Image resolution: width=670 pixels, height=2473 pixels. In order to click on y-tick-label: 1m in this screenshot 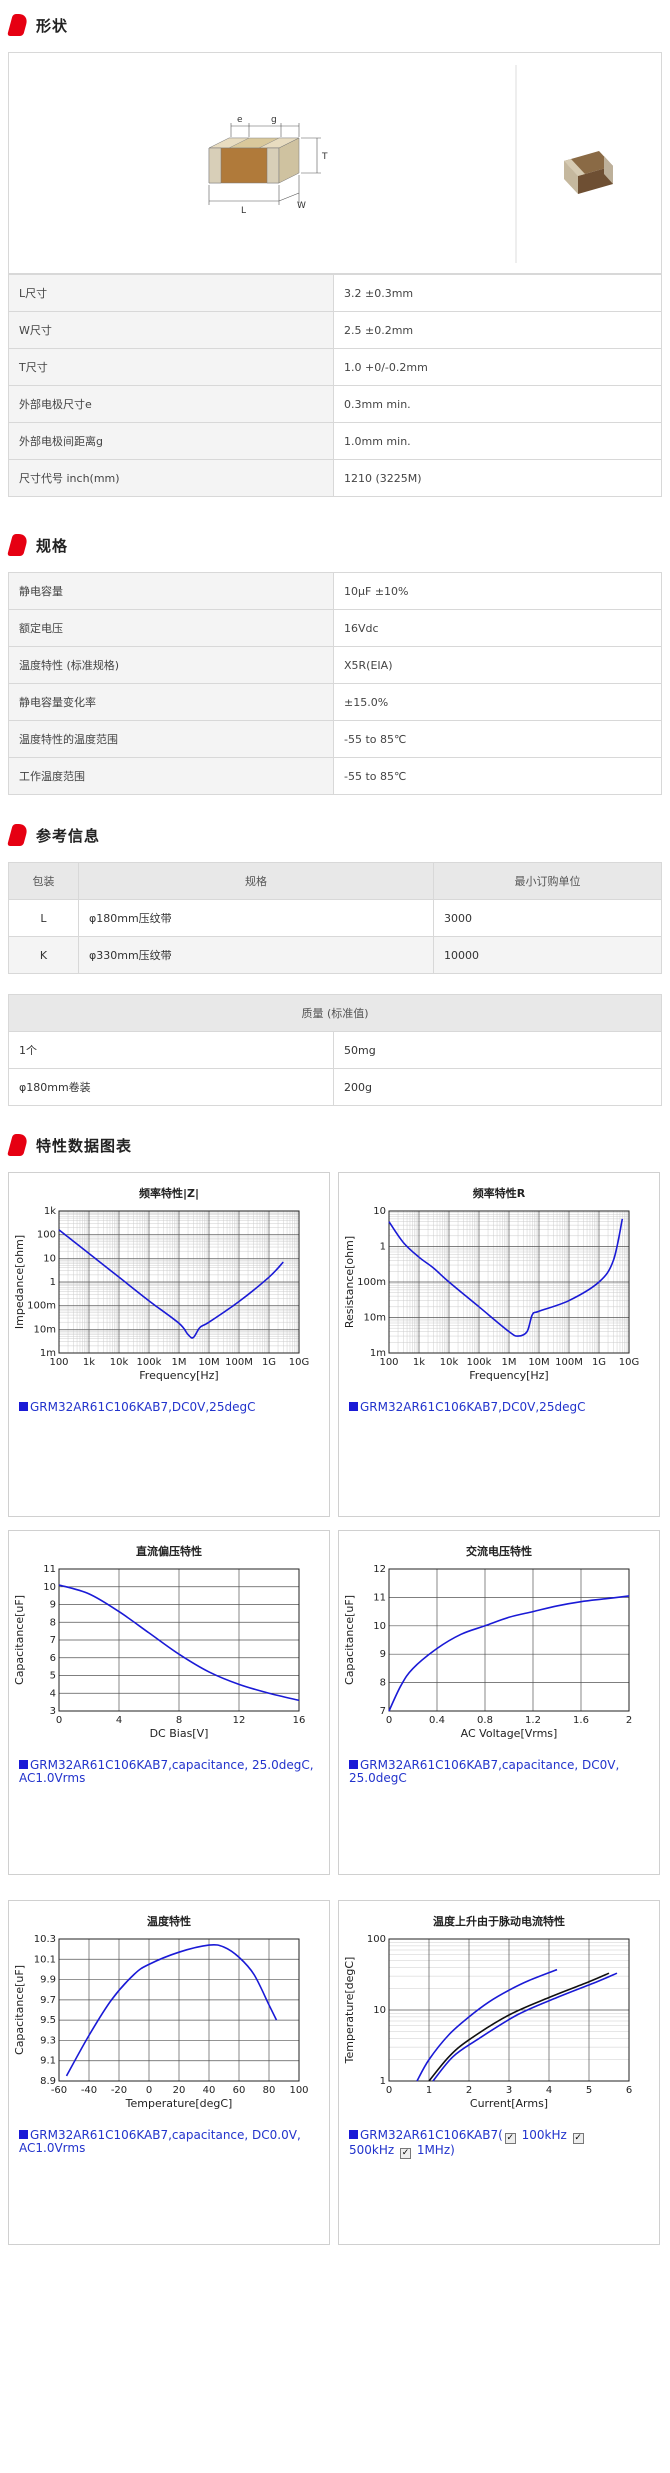, I will do `click(378, 1353)`.